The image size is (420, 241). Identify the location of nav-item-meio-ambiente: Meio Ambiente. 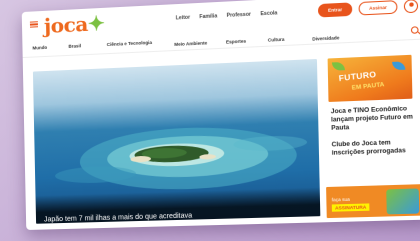
(190, 43).